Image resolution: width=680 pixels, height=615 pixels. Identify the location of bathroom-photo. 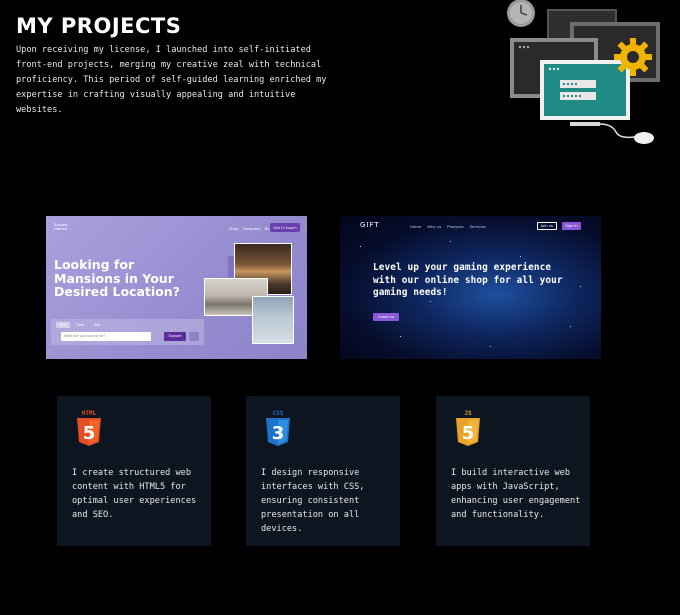
(273, 320).